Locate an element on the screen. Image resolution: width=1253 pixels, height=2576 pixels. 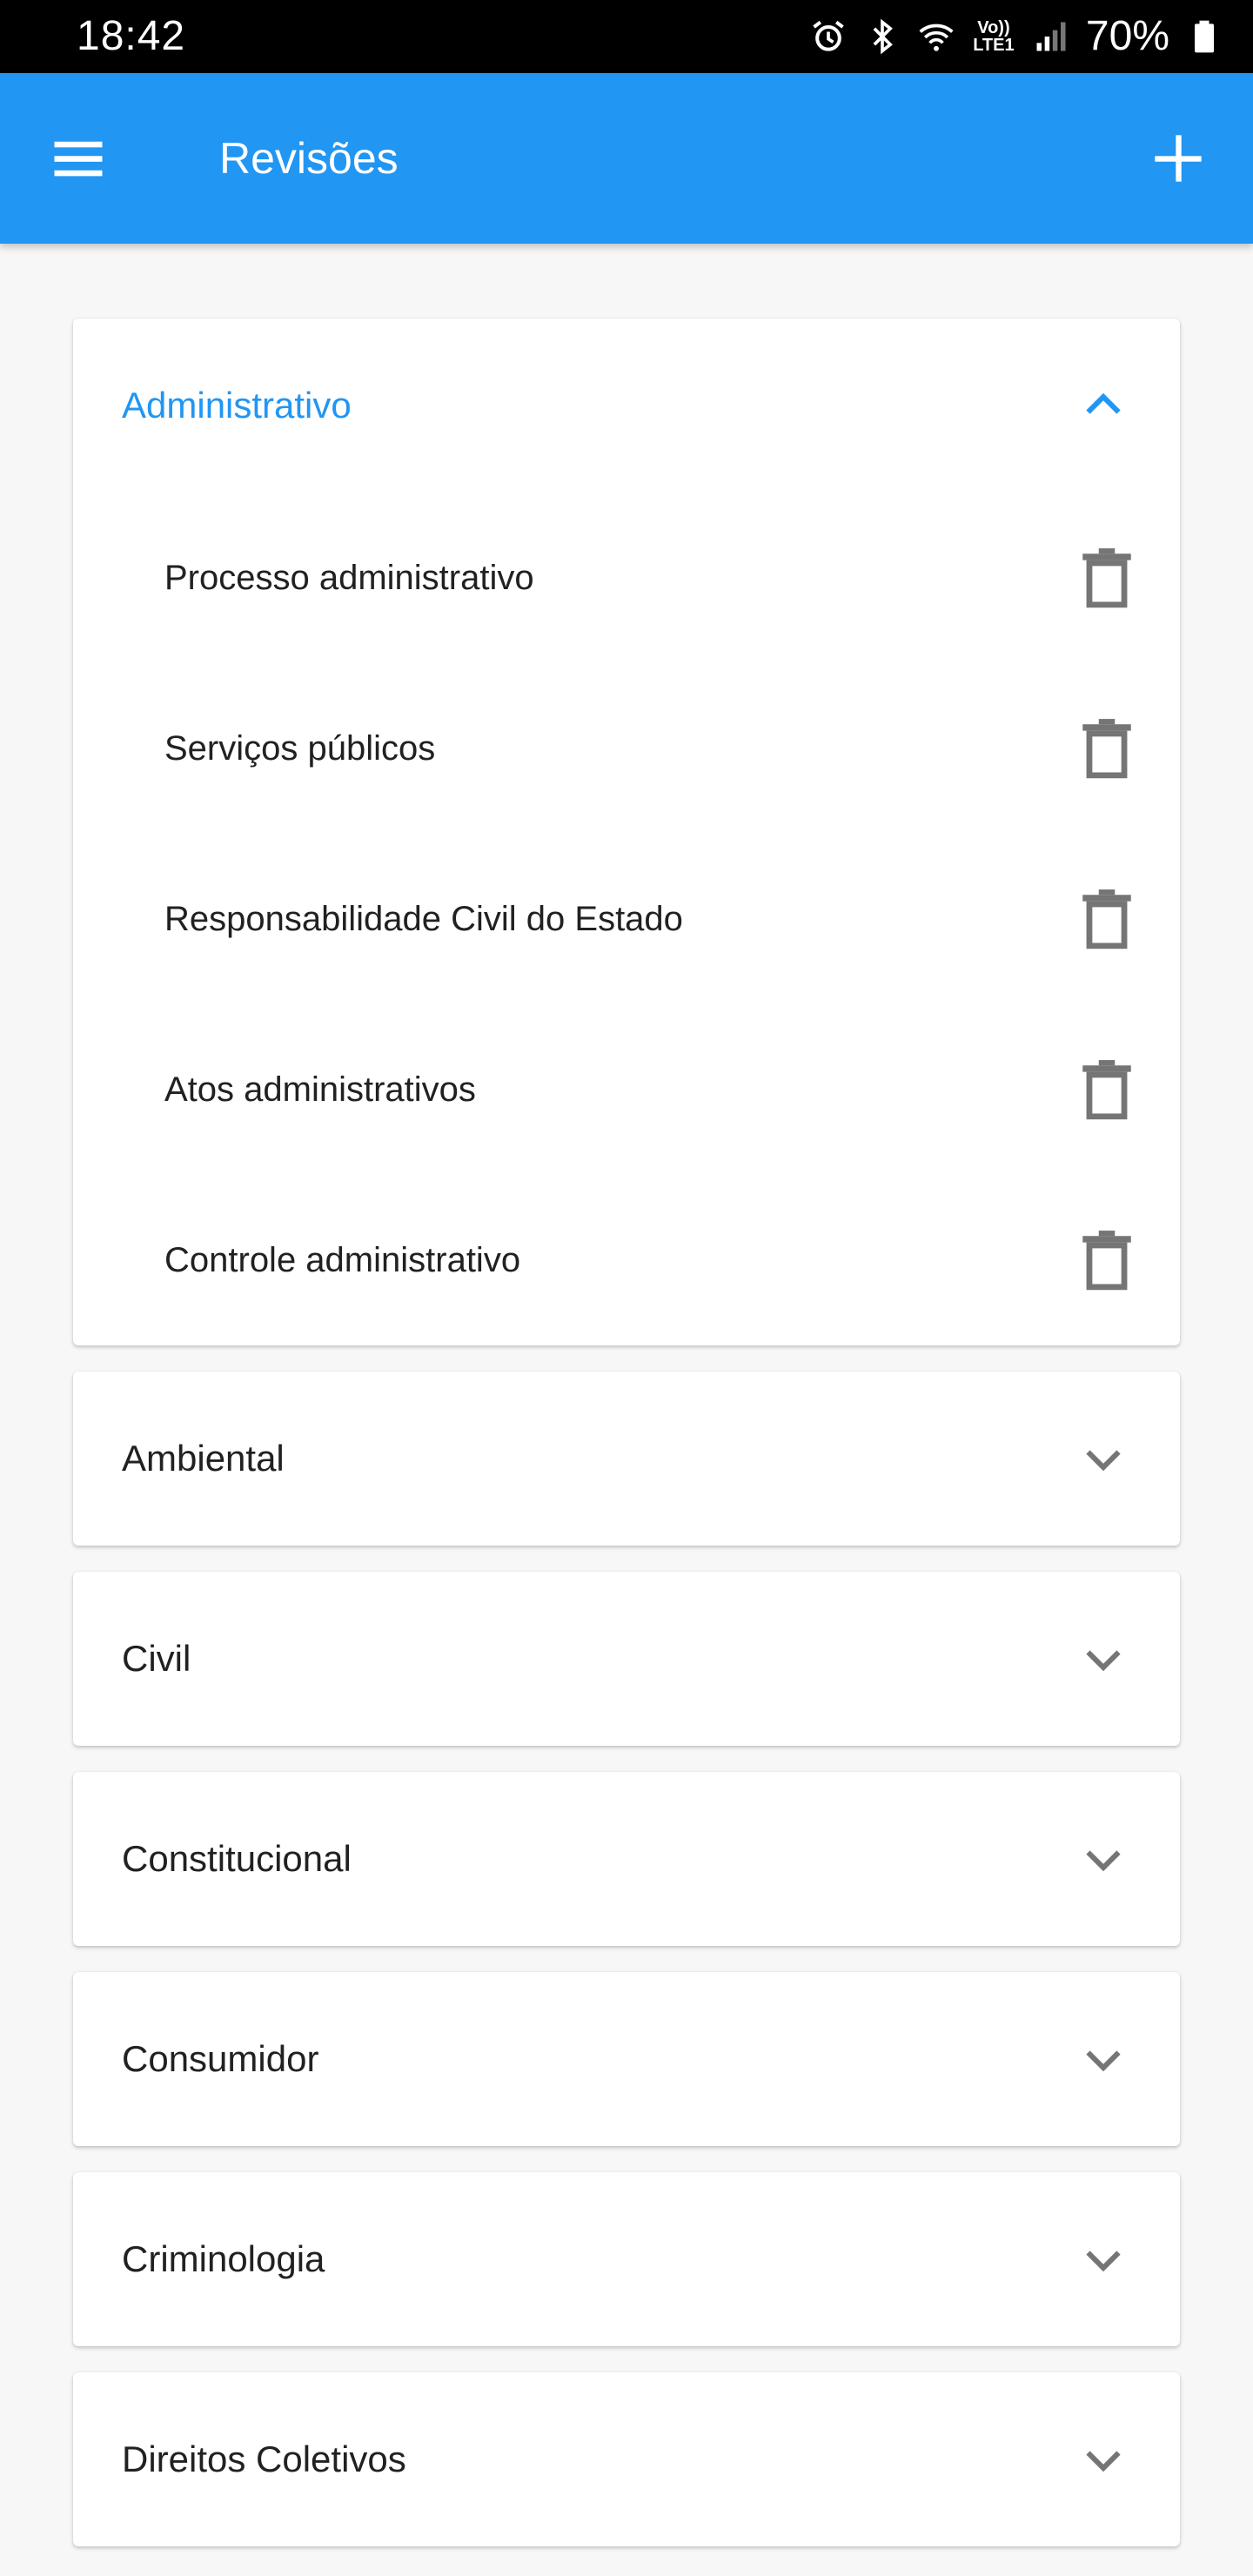
panel-header: Civil is located at coordinates (626, 1659).